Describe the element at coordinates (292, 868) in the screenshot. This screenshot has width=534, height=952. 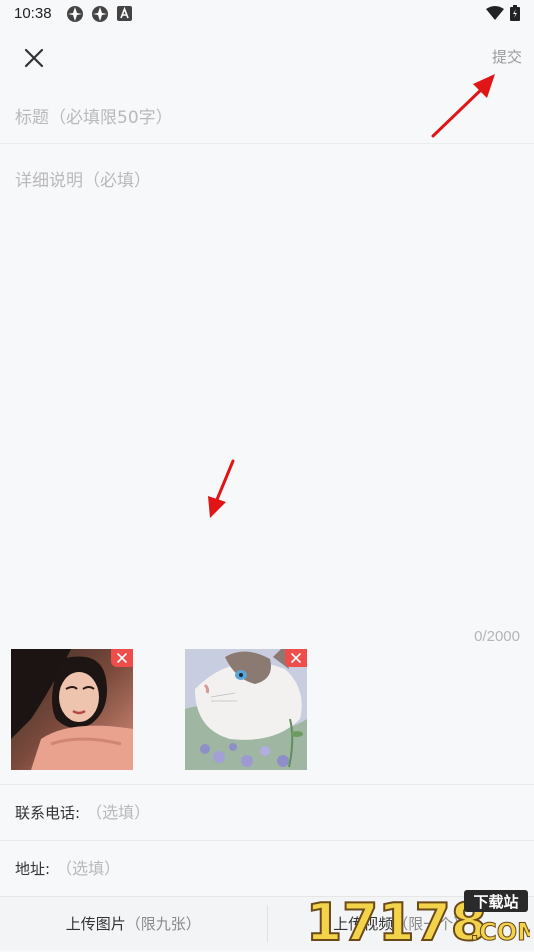
I see `address-input` at that location.